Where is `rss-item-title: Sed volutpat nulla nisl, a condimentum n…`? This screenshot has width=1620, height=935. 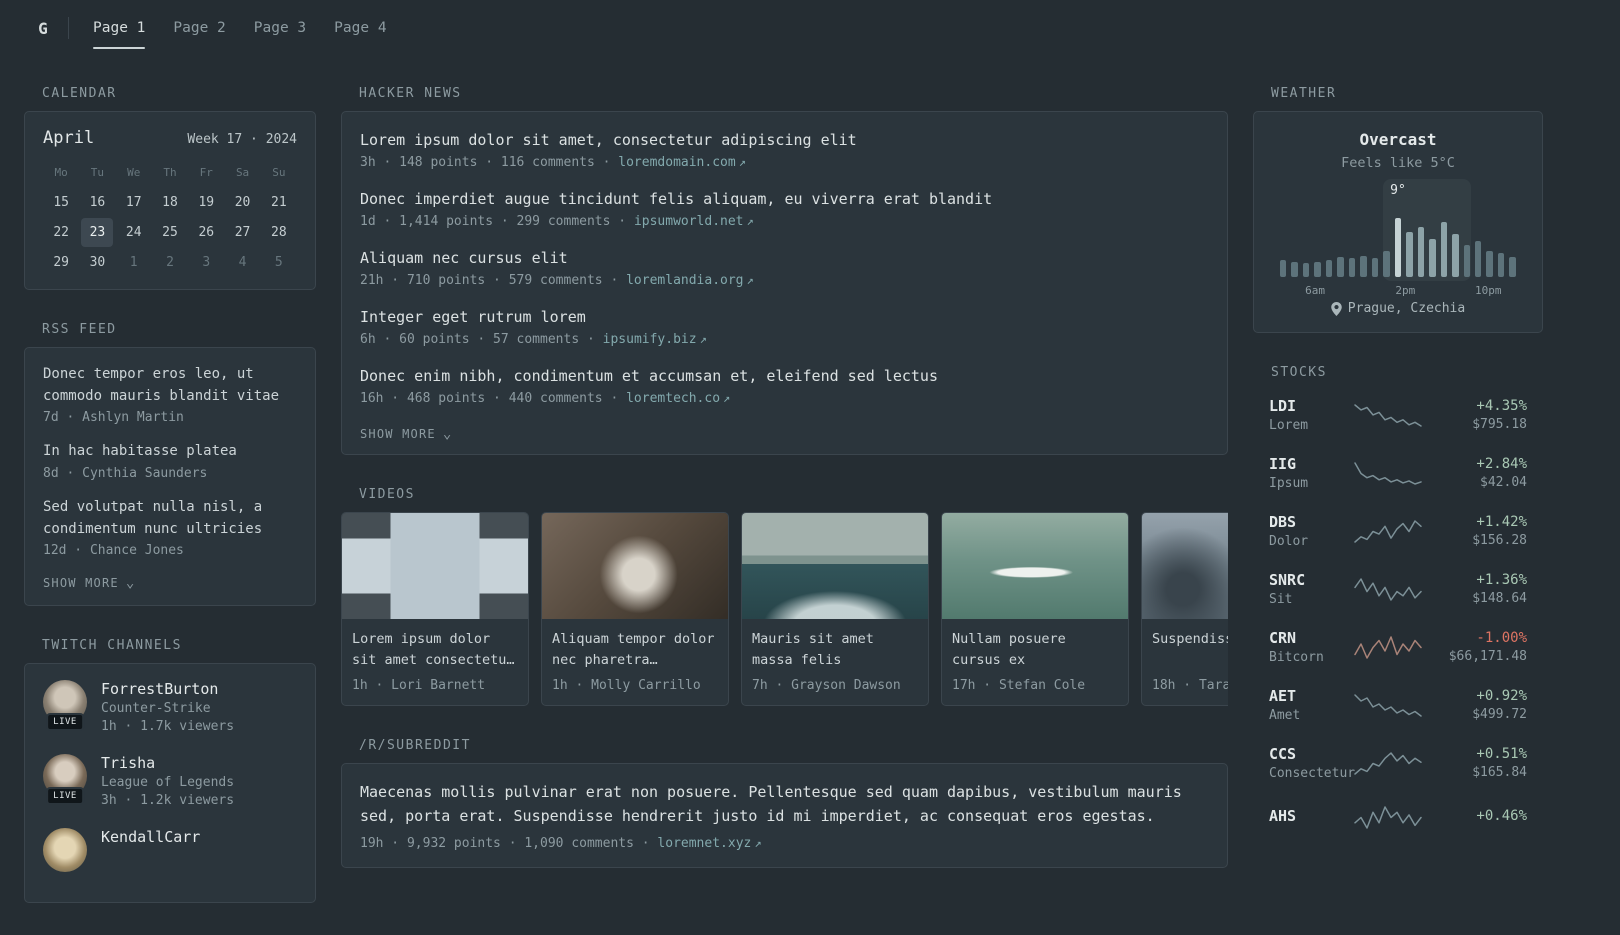 rss-item-title: Sed volutpat nulla nisl, a condimentum n… is located at coordinates (170, 518).